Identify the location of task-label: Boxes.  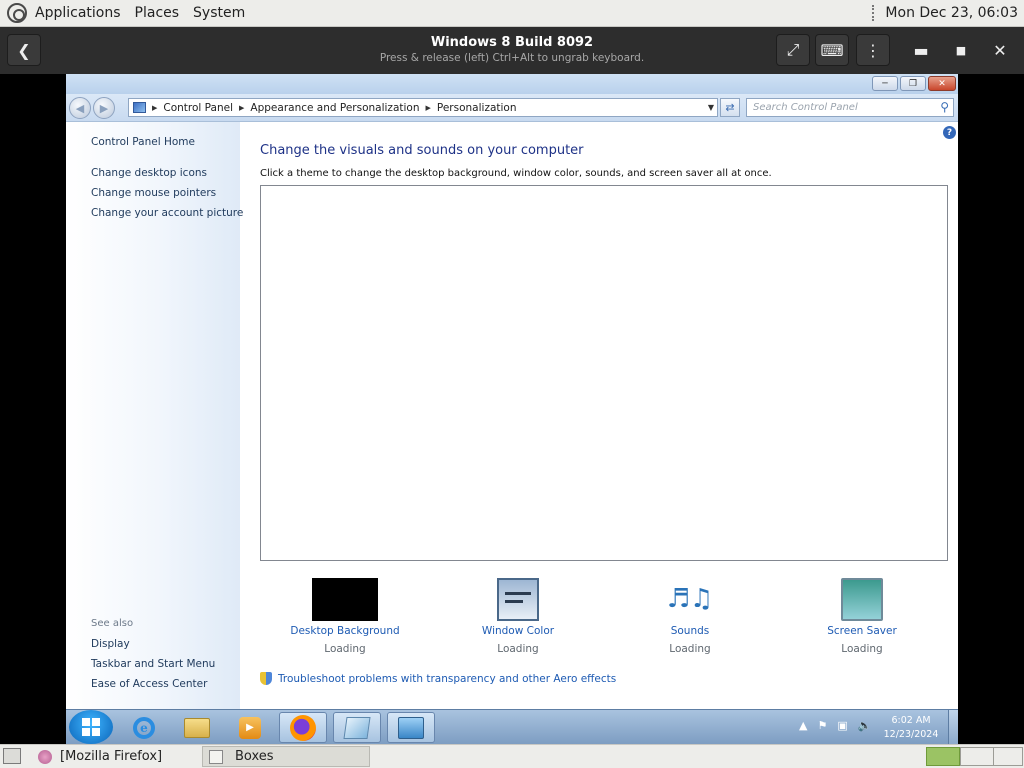
(254, 756).